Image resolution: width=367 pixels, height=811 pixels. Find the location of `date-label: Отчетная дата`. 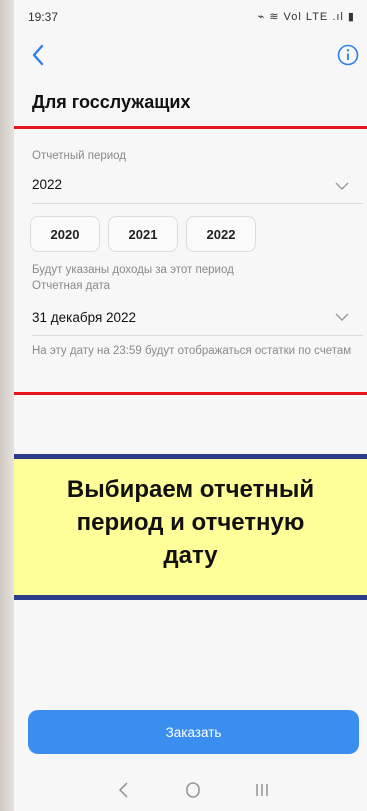

date-label: Отчетная дата is located at coordinates (71, 286).